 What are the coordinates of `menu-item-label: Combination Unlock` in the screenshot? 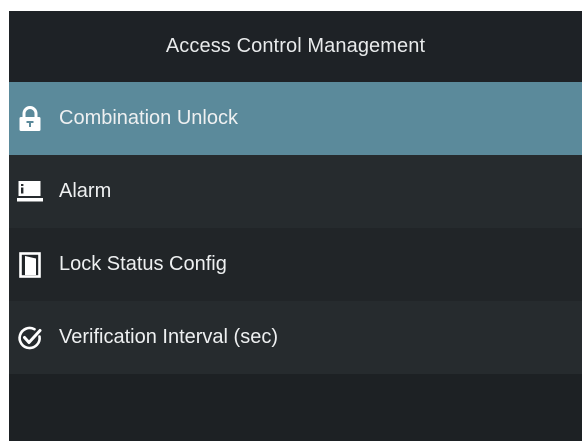 It's located at (148, 118).